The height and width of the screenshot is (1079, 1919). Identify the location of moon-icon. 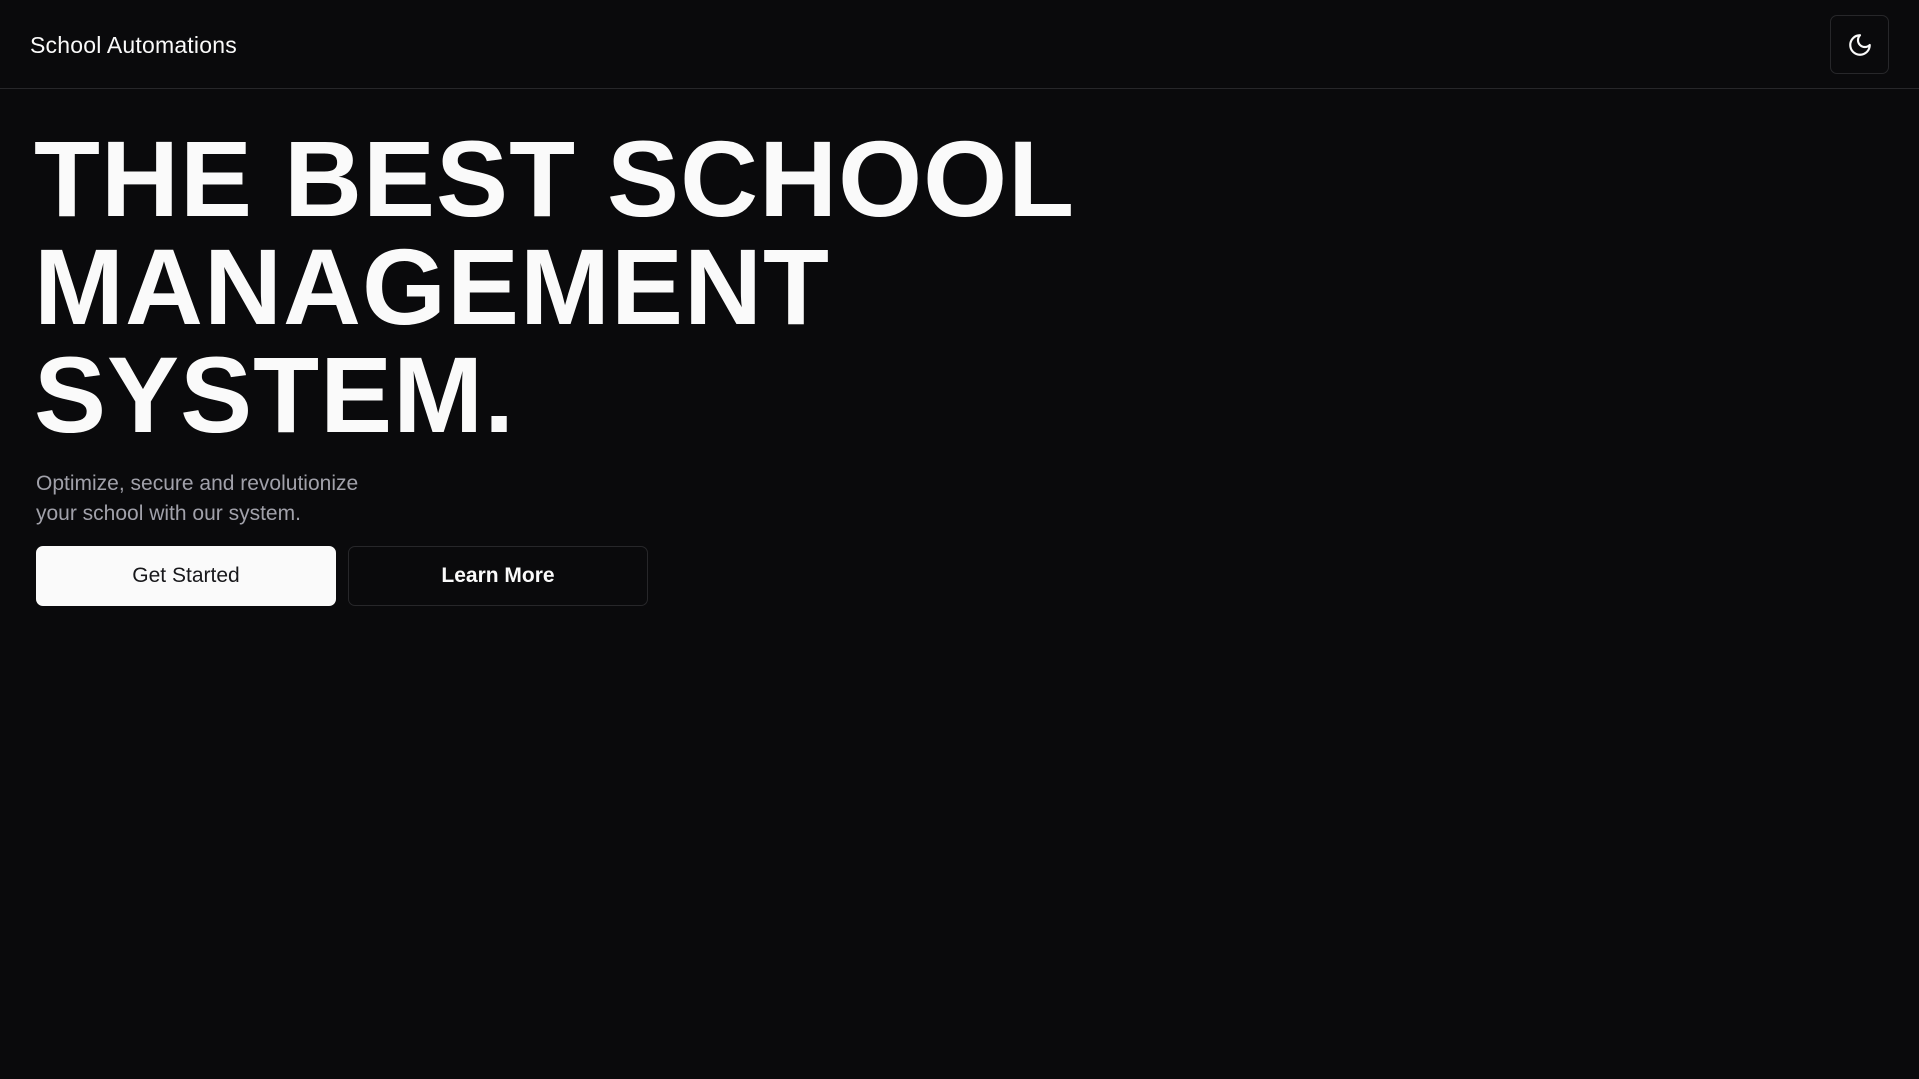
(1860, 45).